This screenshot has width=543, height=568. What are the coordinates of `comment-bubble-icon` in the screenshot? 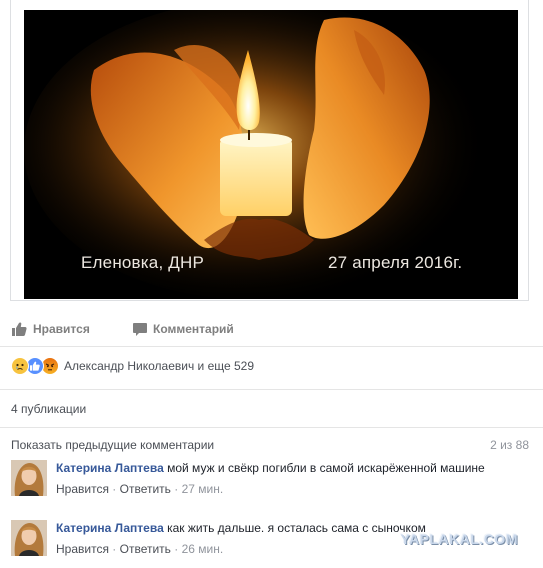 It's located at (140, 329).